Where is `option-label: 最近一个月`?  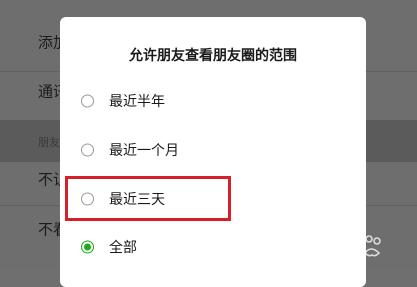
option-label: 最近一个月 is located at coordinates (144, 151).